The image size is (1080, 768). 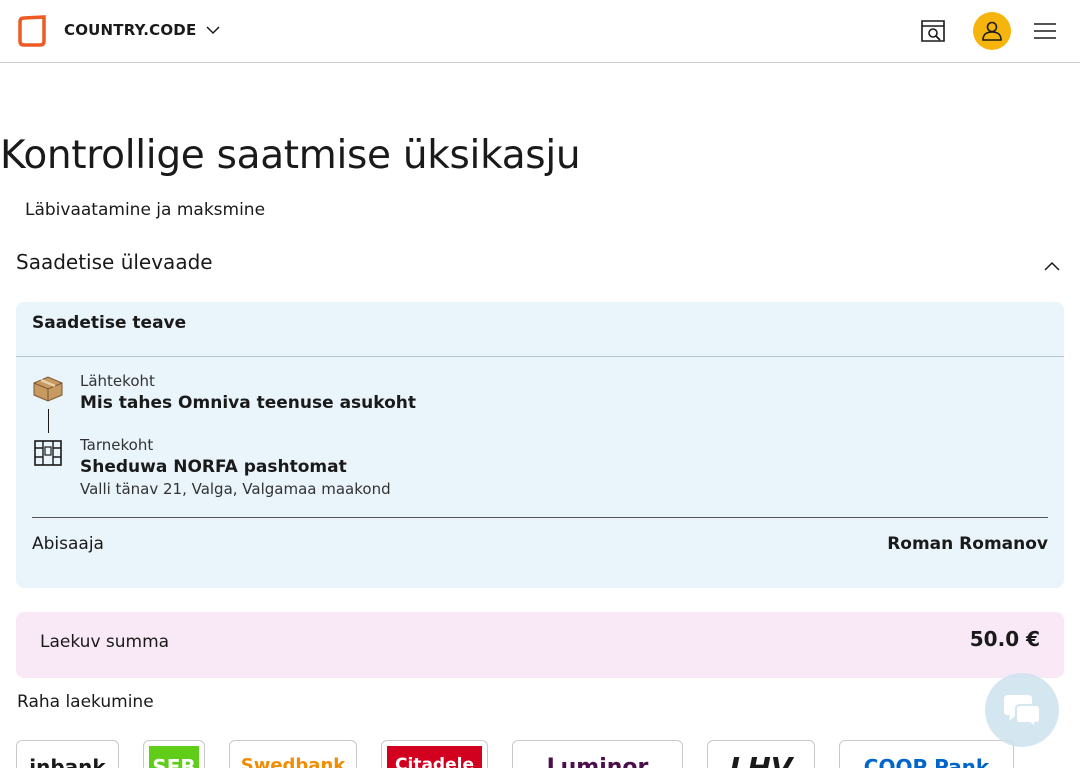 I want to click on incoming-amount-card: Laekuv summa 50.0 €, so click(x=540, y=645).